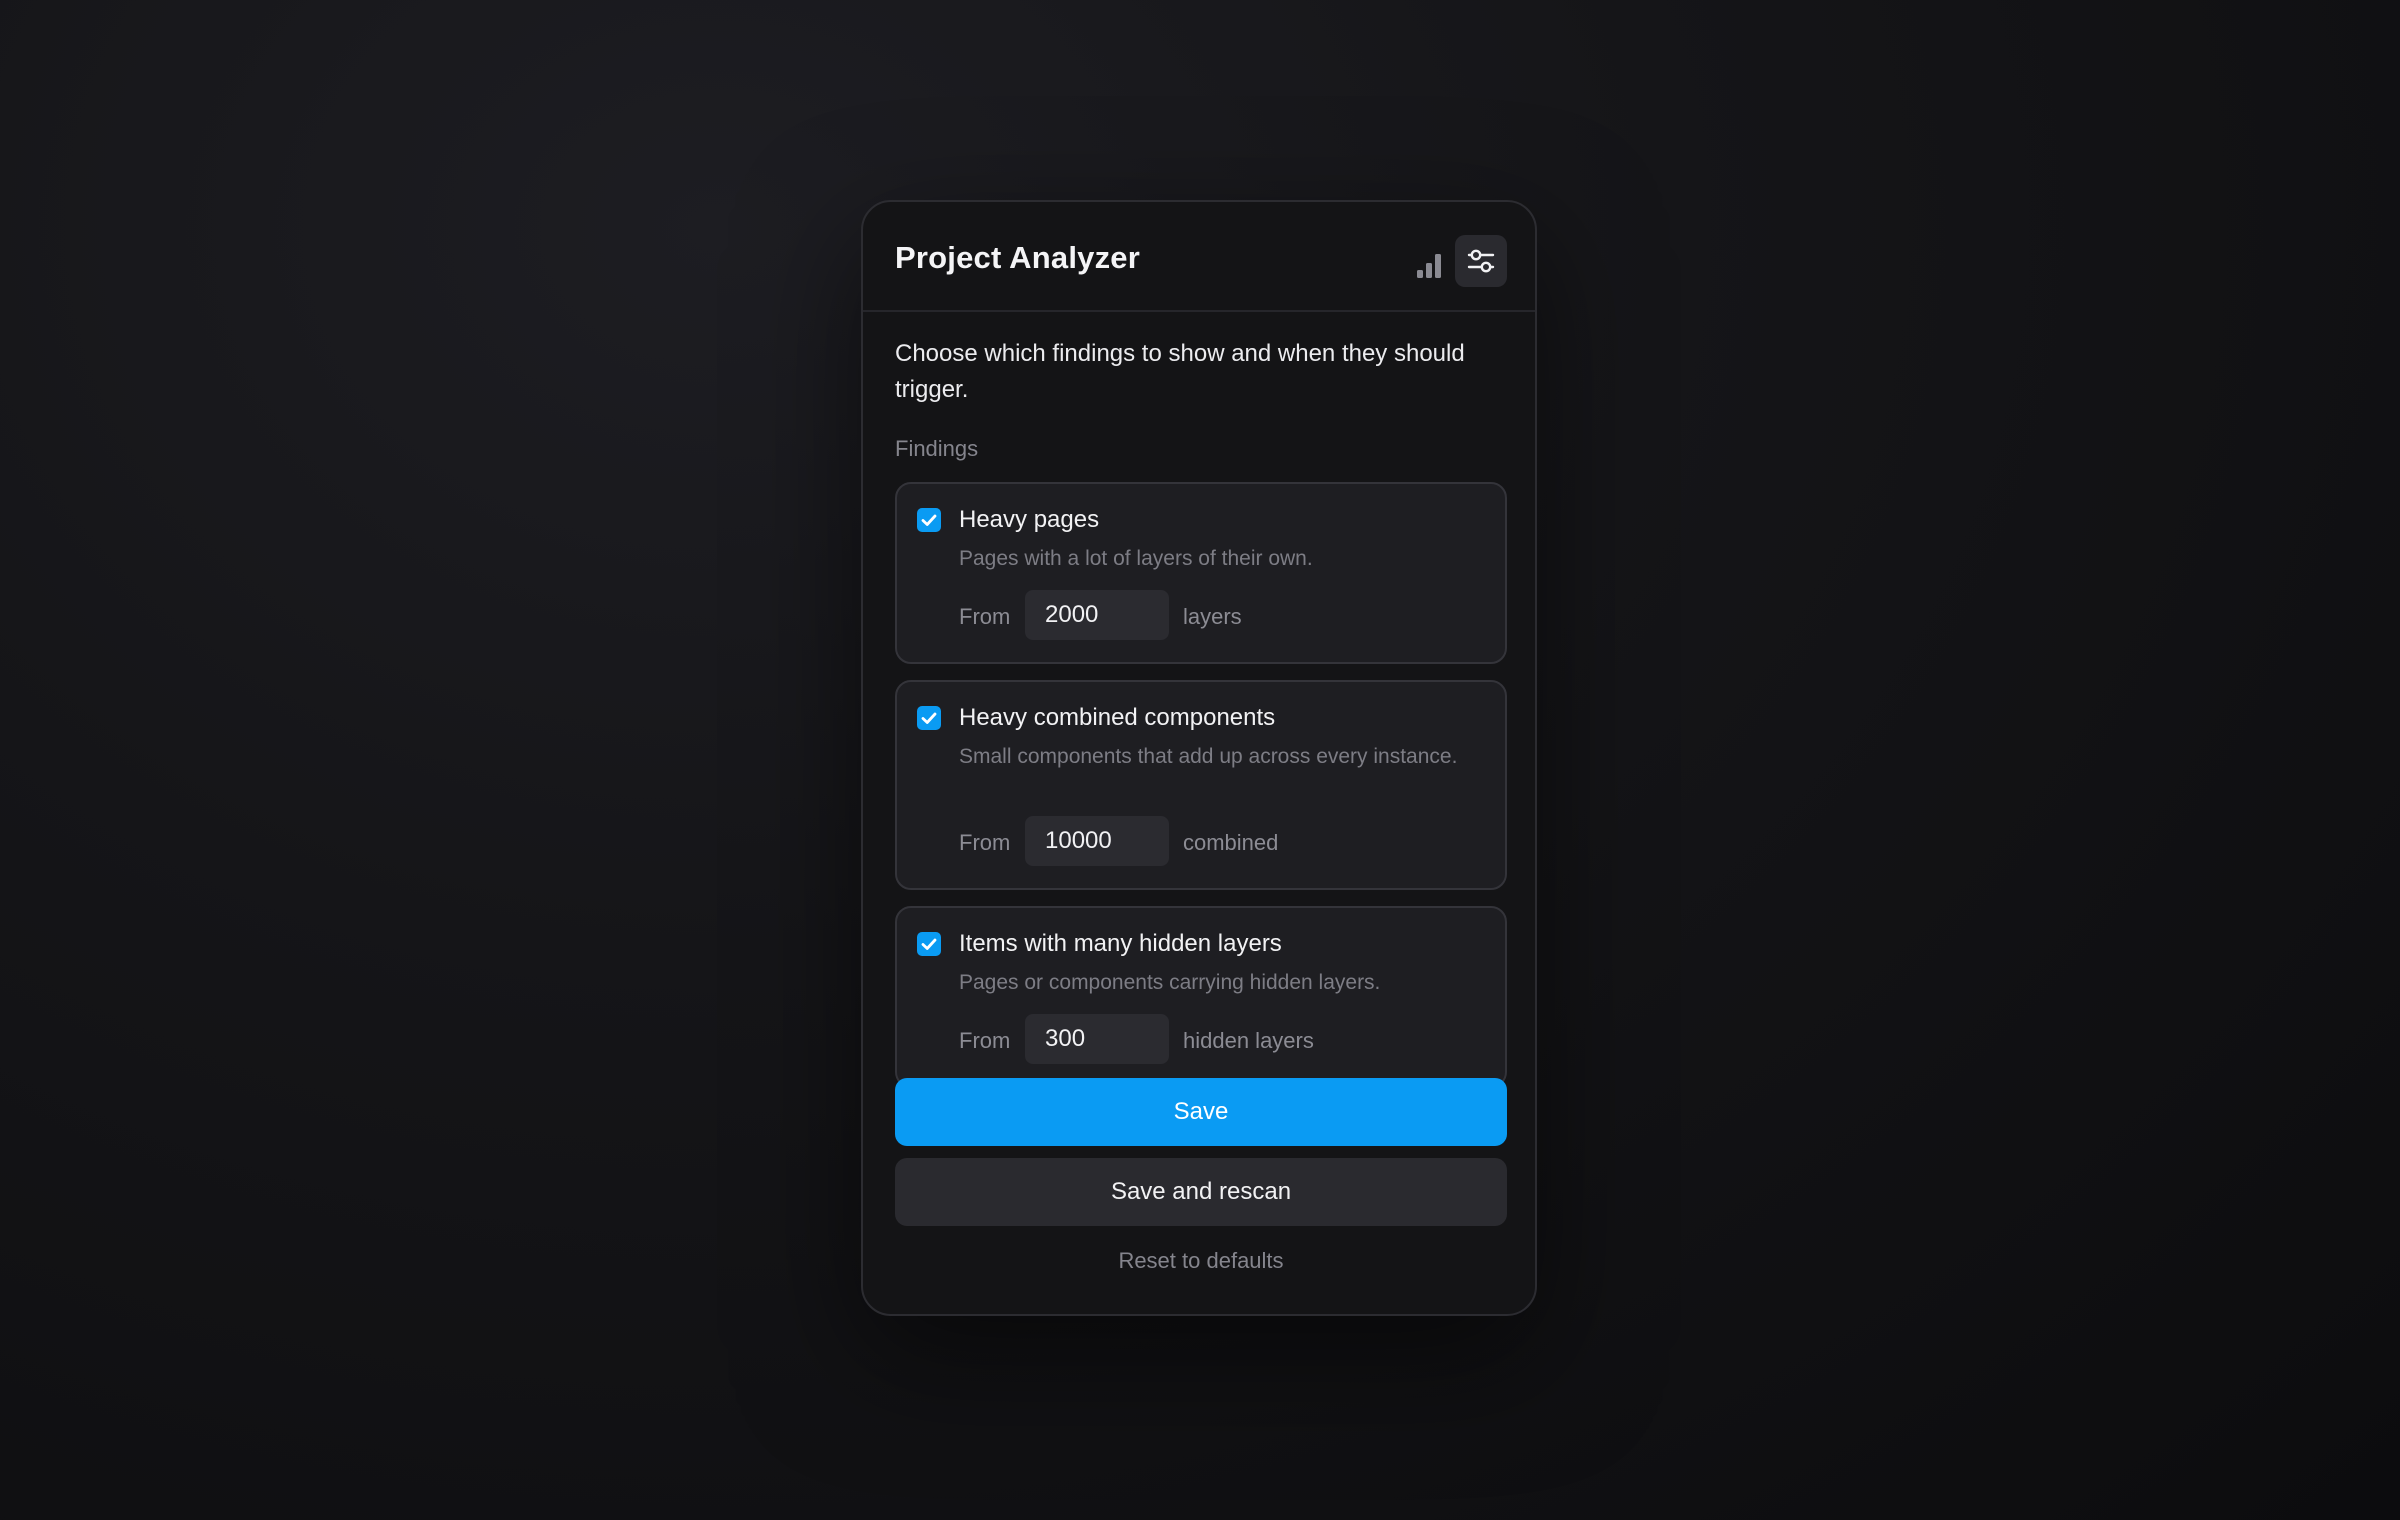 The width and height of the screenshot is (2400, 1520). I want to click on panel-title: Project Analyzer, so click(1017, 257).